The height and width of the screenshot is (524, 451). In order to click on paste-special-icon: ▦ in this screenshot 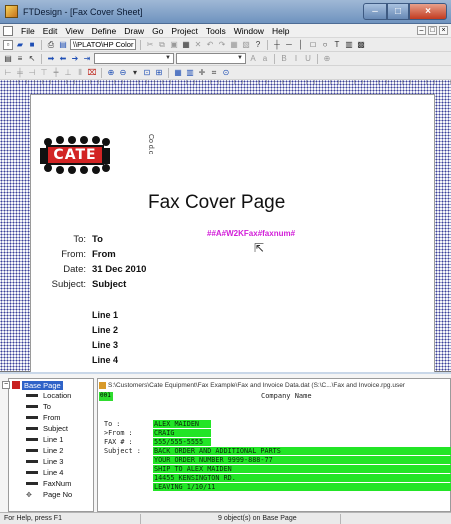, I will do `click(186, 45)`.